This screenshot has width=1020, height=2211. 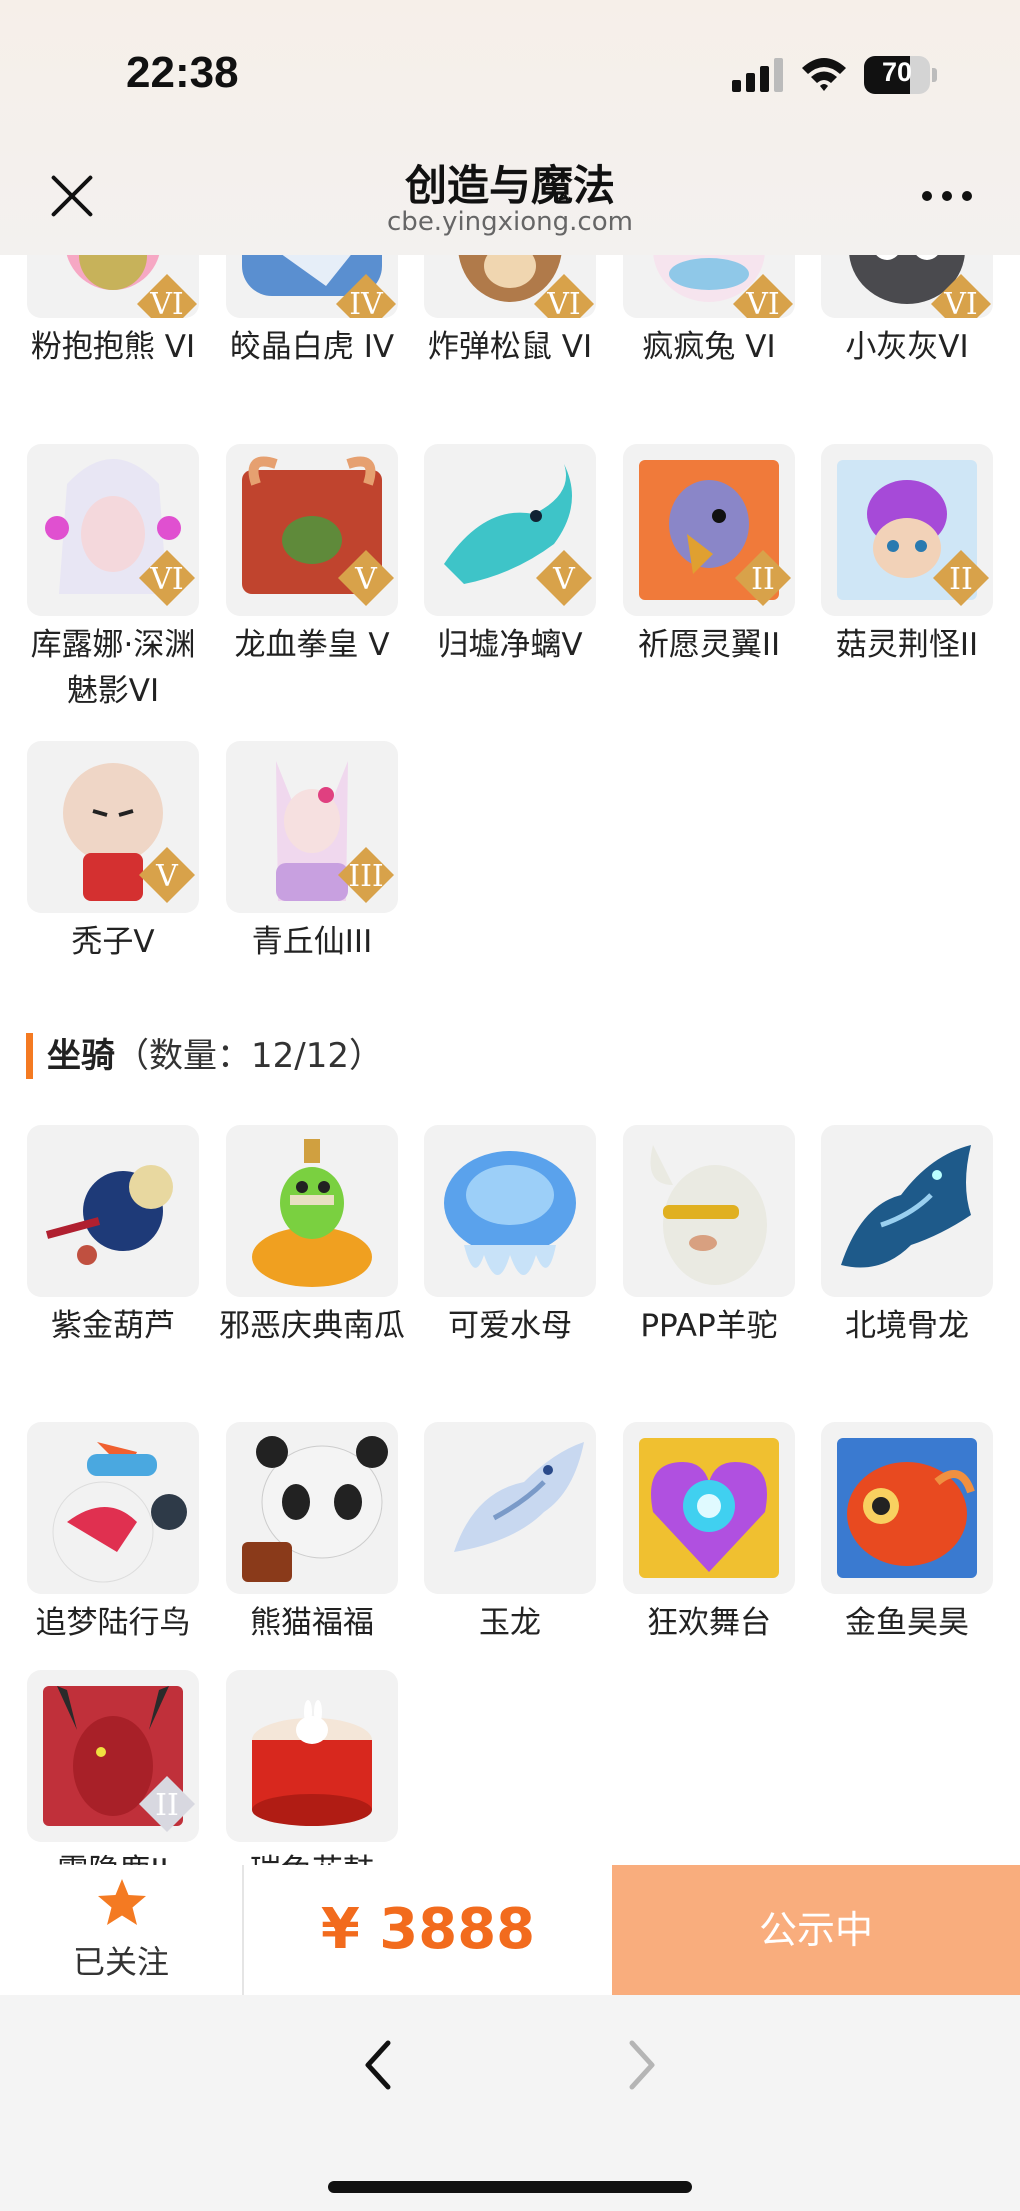 I want to click on pet-item: II 祈愿灵翼II, so click(x=709, y=556).